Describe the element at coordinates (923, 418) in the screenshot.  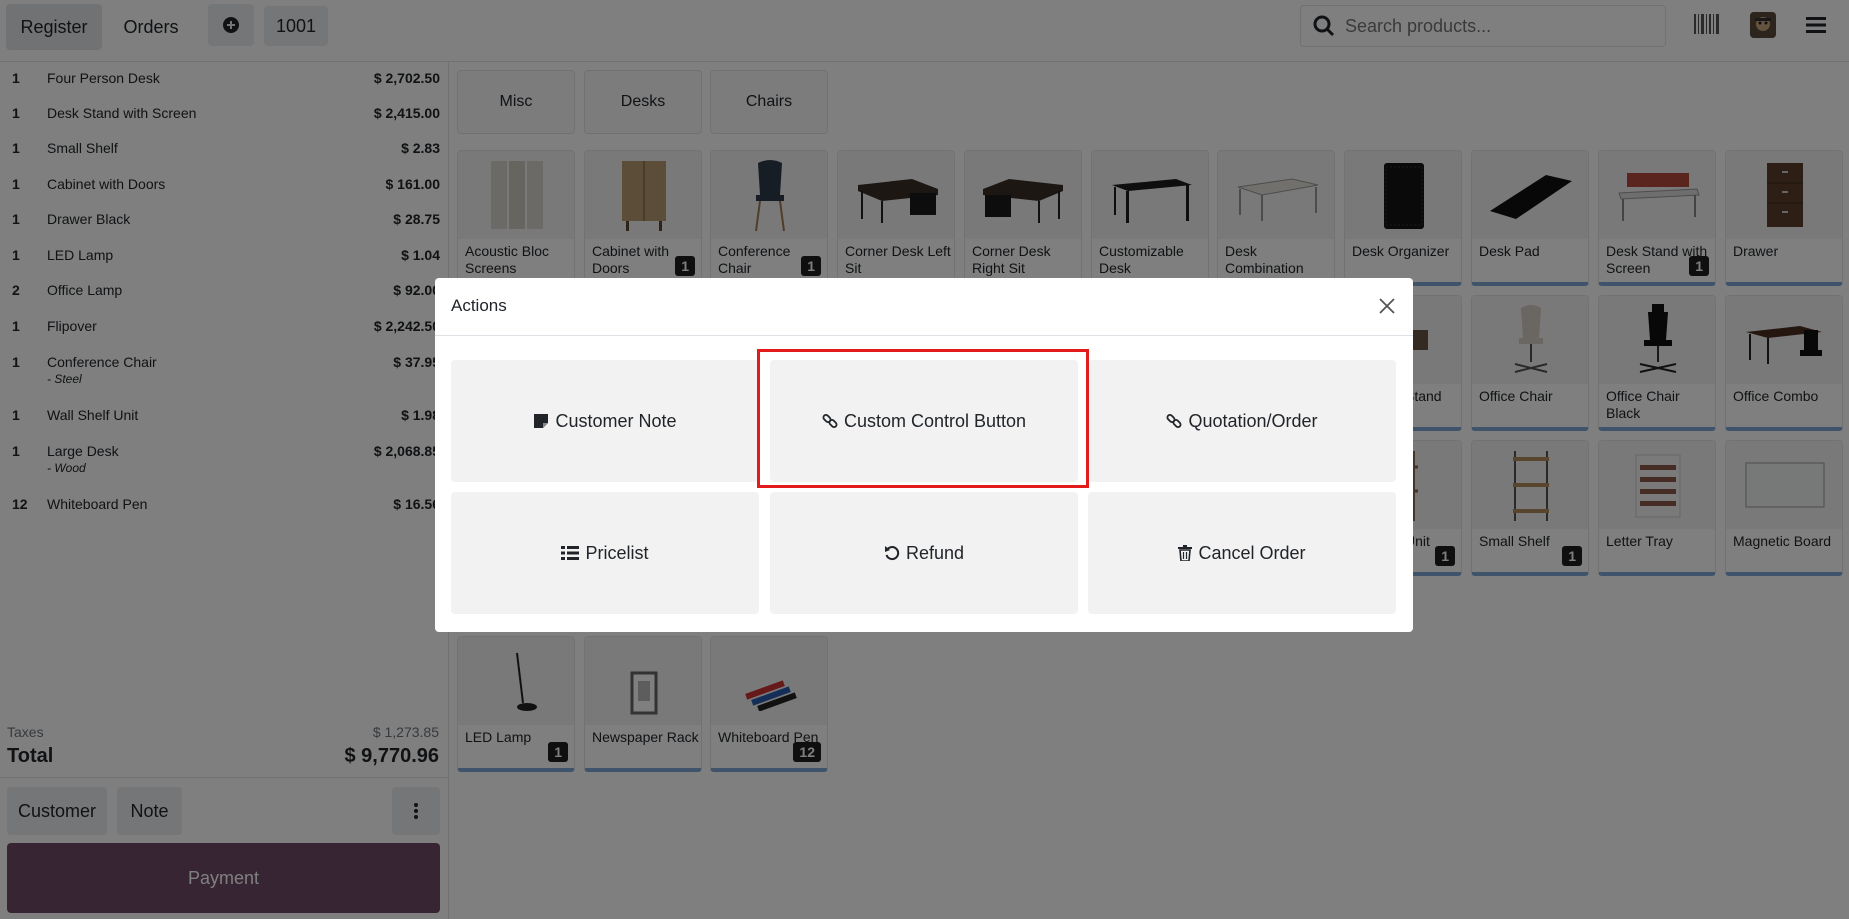
I see `highlight-box` at that location.